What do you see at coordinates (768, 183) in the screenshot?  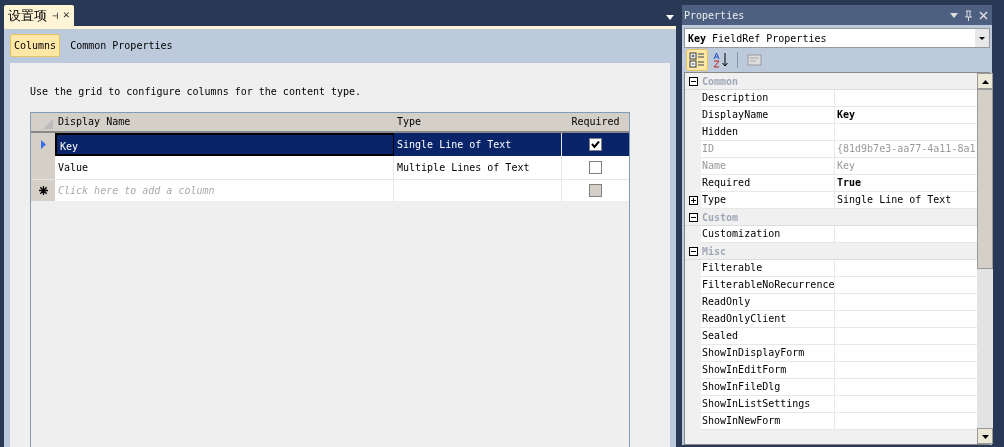 I see `property-name: Required` at bounding box center [768, 183].